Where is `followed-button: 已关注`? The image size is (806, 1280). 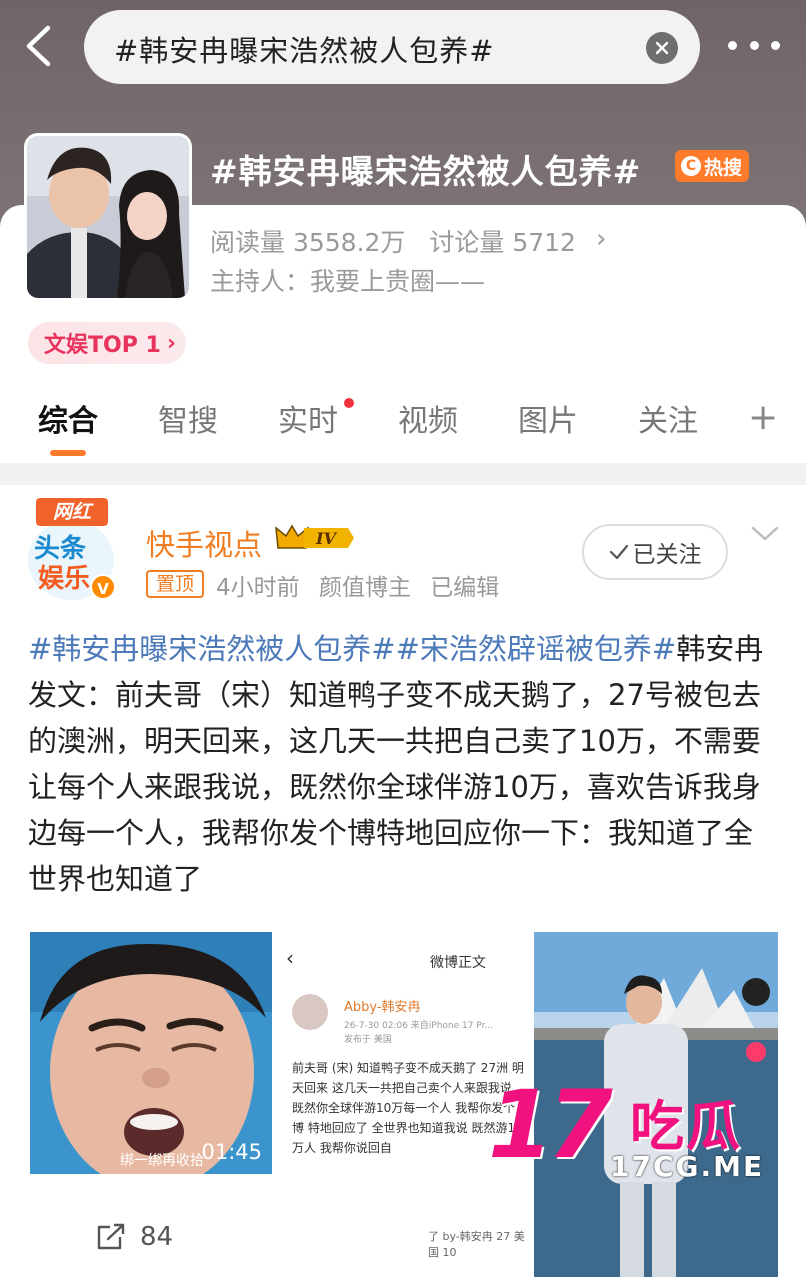
followed-button: 已关注 is located at coordinates (655, 552).